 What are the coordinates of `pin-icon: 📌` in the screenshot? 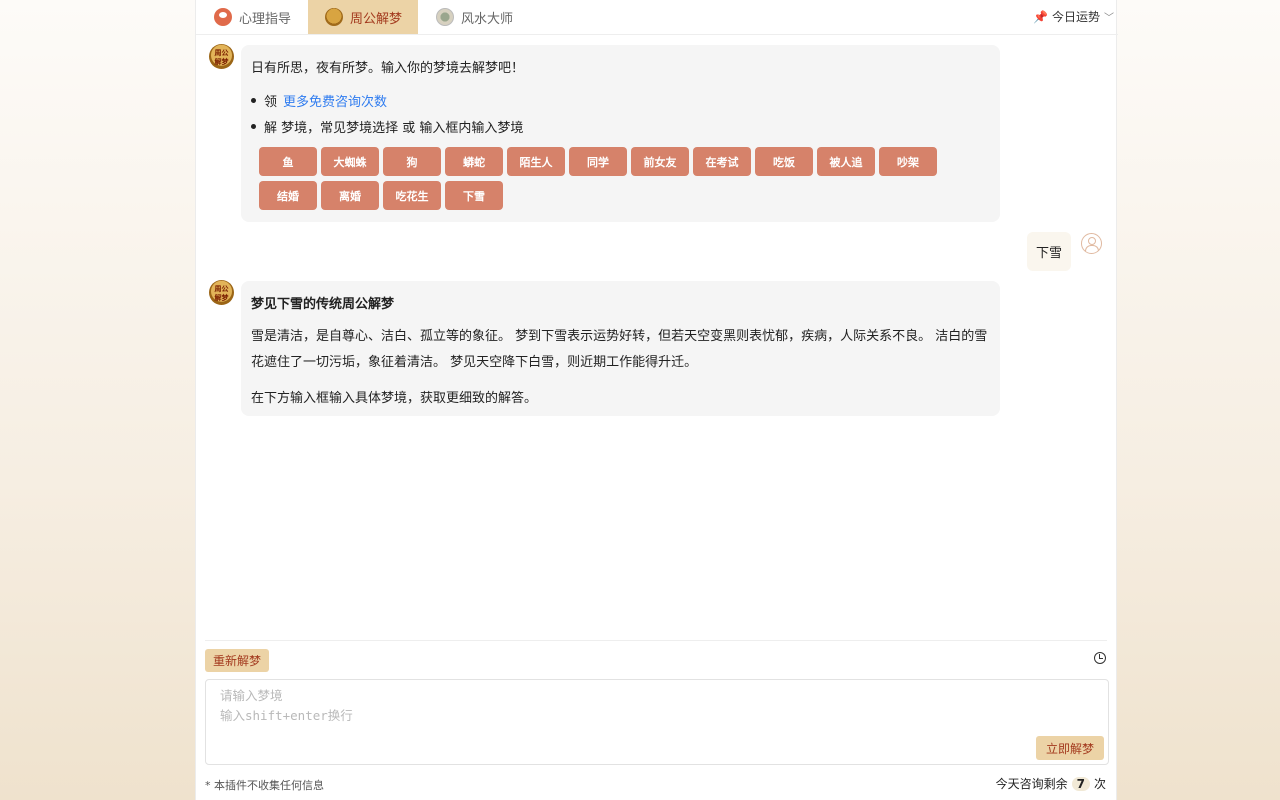 It's located at (1040, 16).